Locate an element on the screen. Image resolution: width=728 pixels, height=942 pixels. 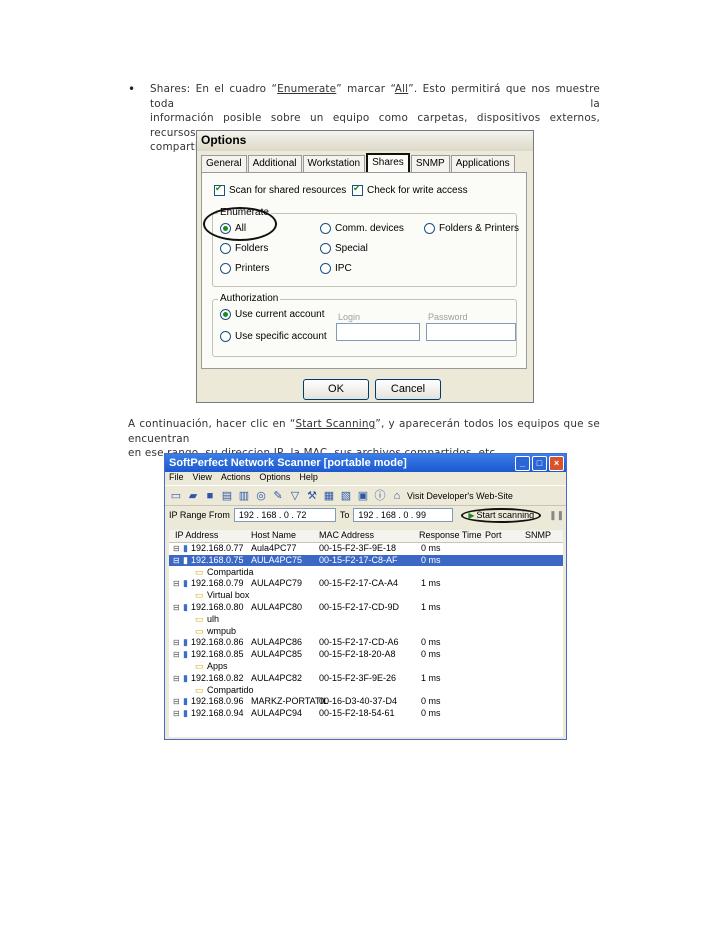
ip-cell: 192.168.0.82 is located at coordinates (217, 677).